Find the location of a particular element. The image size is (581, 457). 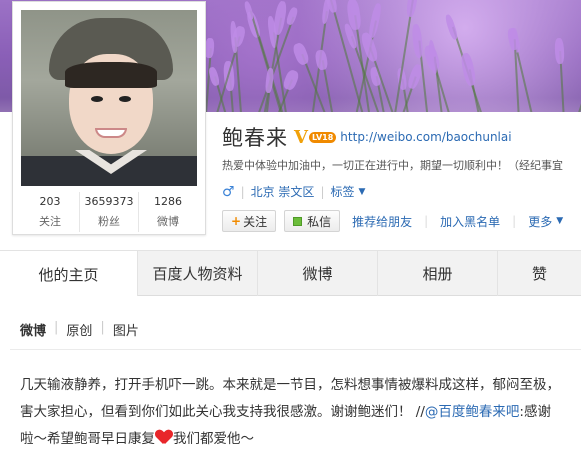

location-link: 北京 崇文区 is located at coordinates (283, 191).